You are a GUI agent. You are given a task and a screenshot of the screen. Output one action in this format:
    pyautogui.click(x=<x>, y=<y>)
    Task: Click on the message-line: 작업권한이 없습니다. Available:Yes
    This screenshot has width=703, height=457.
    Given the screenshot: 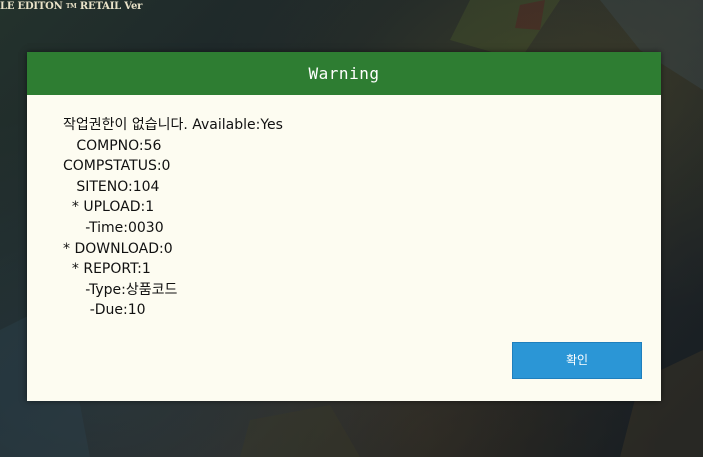 What is the action you would take?
    pyautogui.click(x=173, y=125)
    